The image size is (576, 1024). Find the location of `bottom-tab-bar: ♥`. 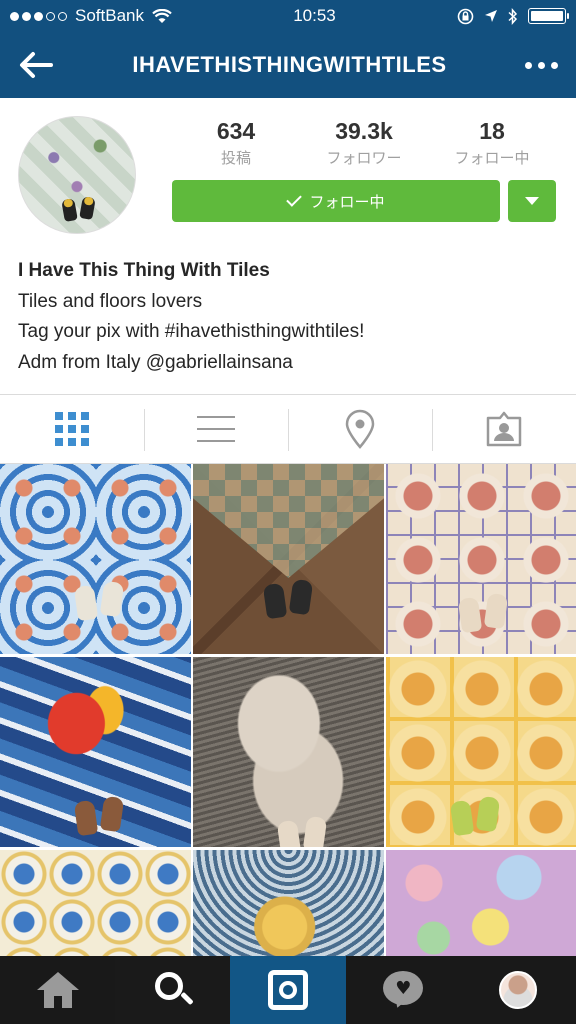

bottom-tab-bar: ♥ is located at coordinates (288, 990).